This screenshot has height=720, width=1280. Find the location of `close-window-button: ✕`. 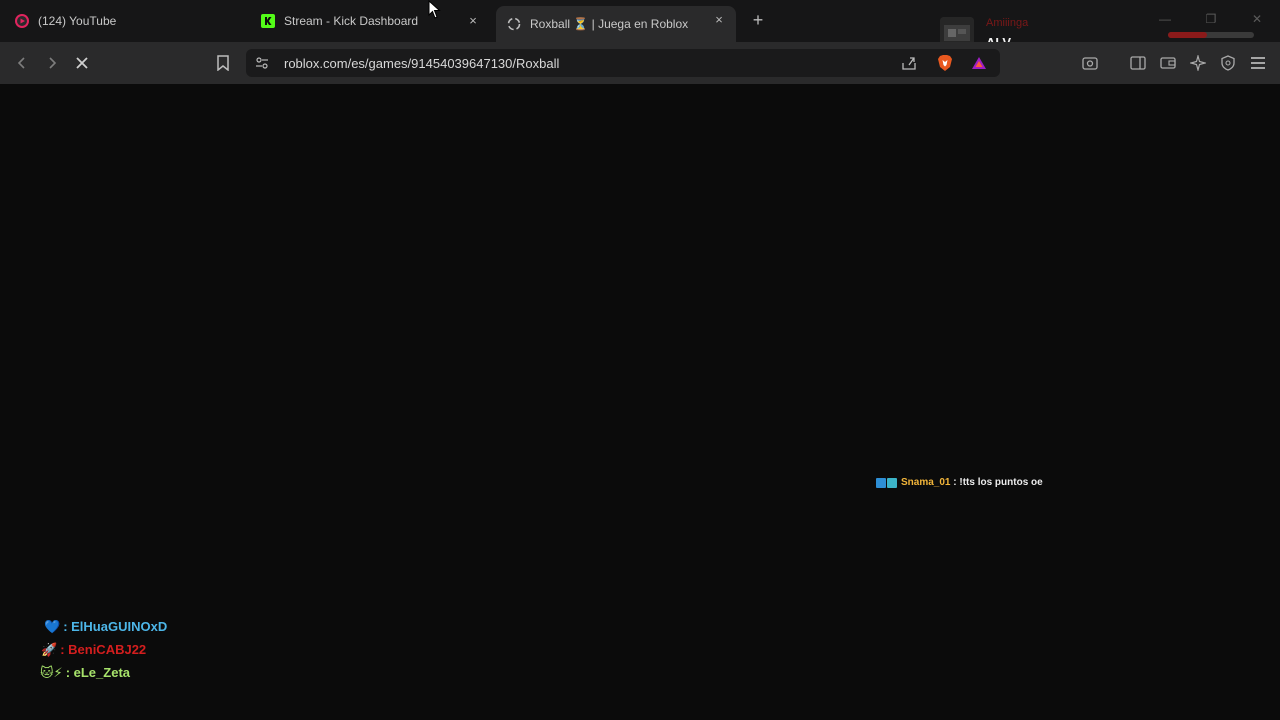

close-window-button: ✕ is located at coordinates (1257, 19).